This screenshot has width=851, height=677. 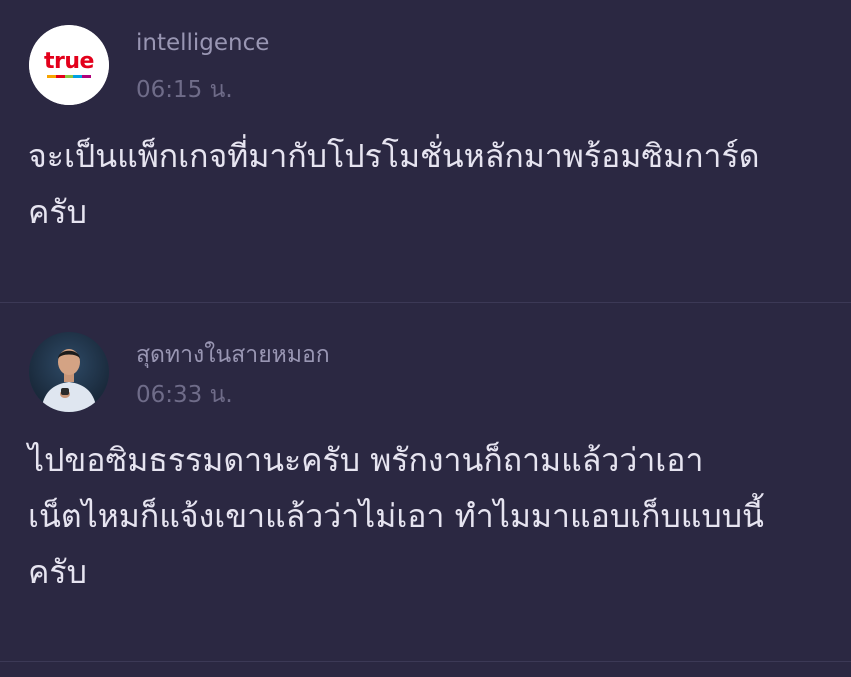 I want to click on avatar, so click(x=69, y=372).